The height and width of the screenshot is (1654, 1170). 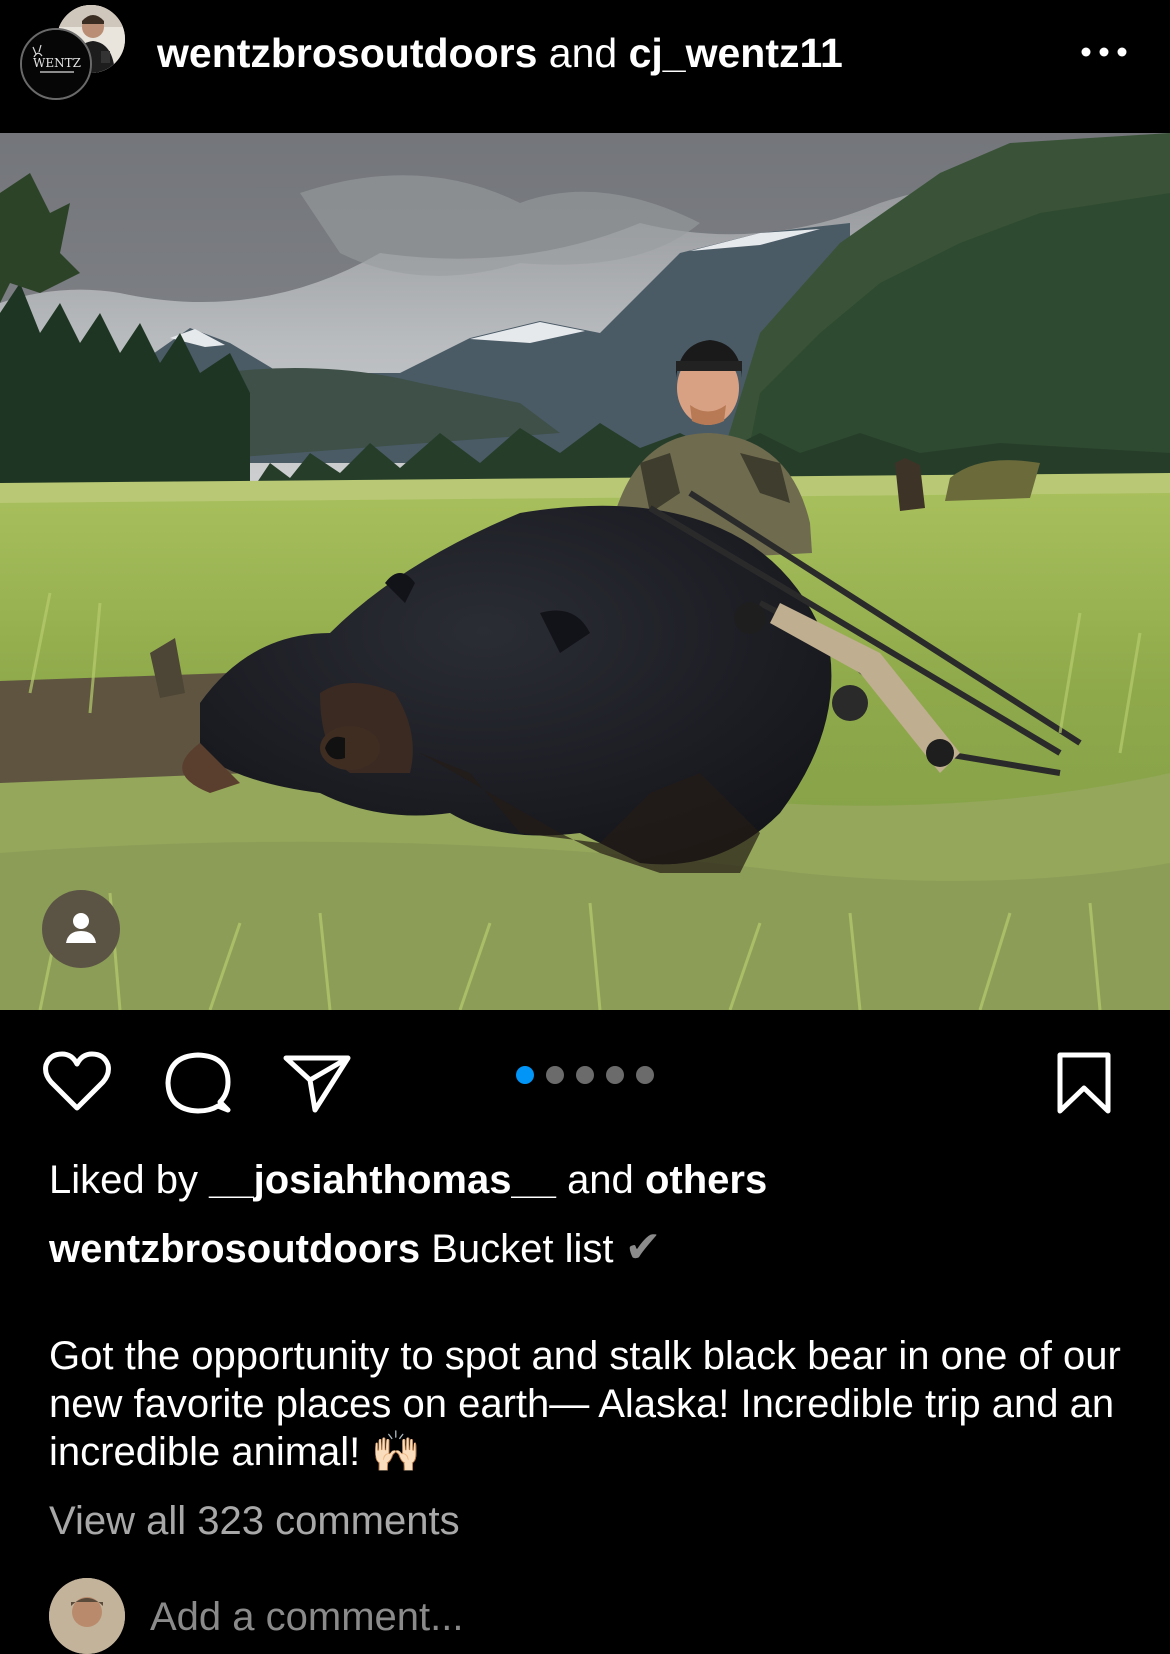 What do you see at coordinates (254, 1521) in the screenshot?
I see `view-all-comments-link: View all 323 comments` at bounding box center [254, 1521].